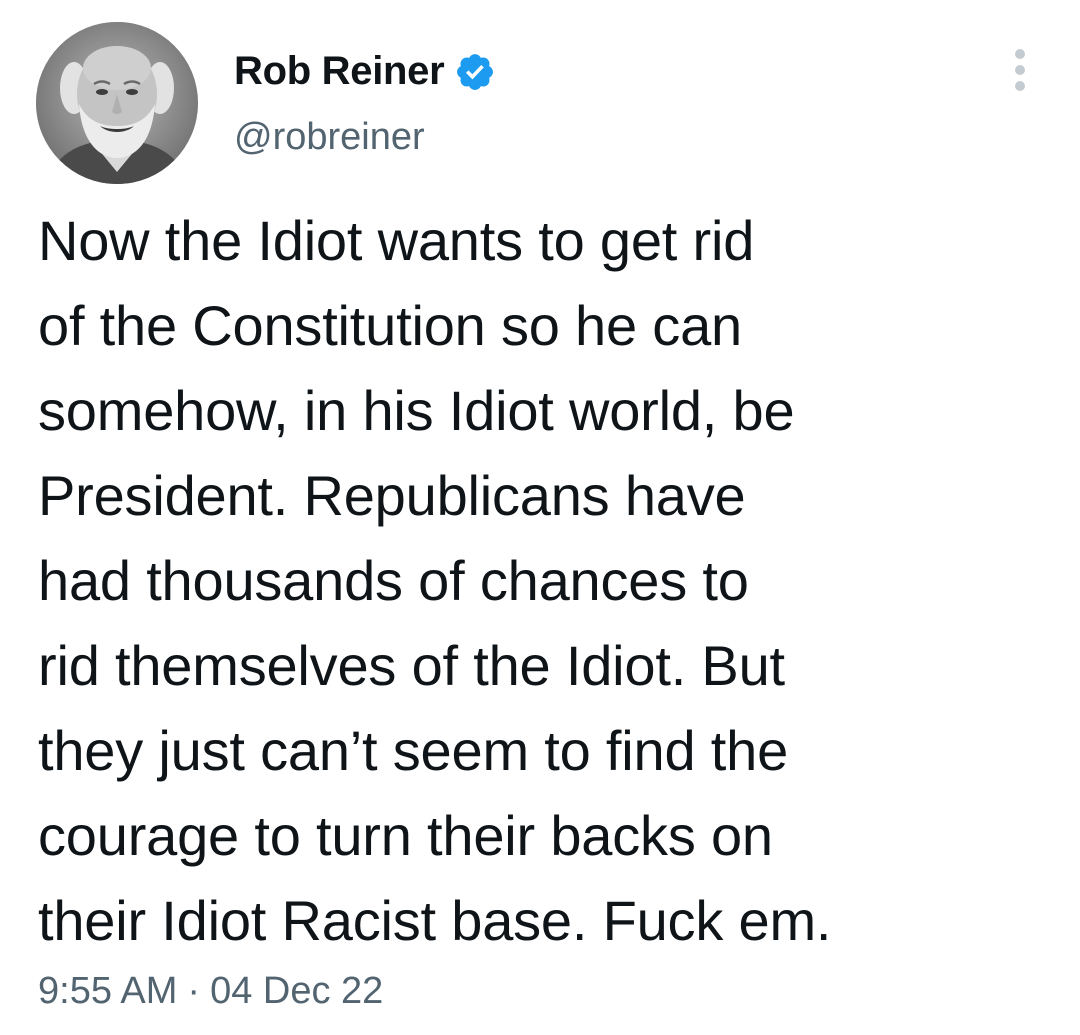  I want to click on author-name-text: Rob Reiner, so click(339, 71).